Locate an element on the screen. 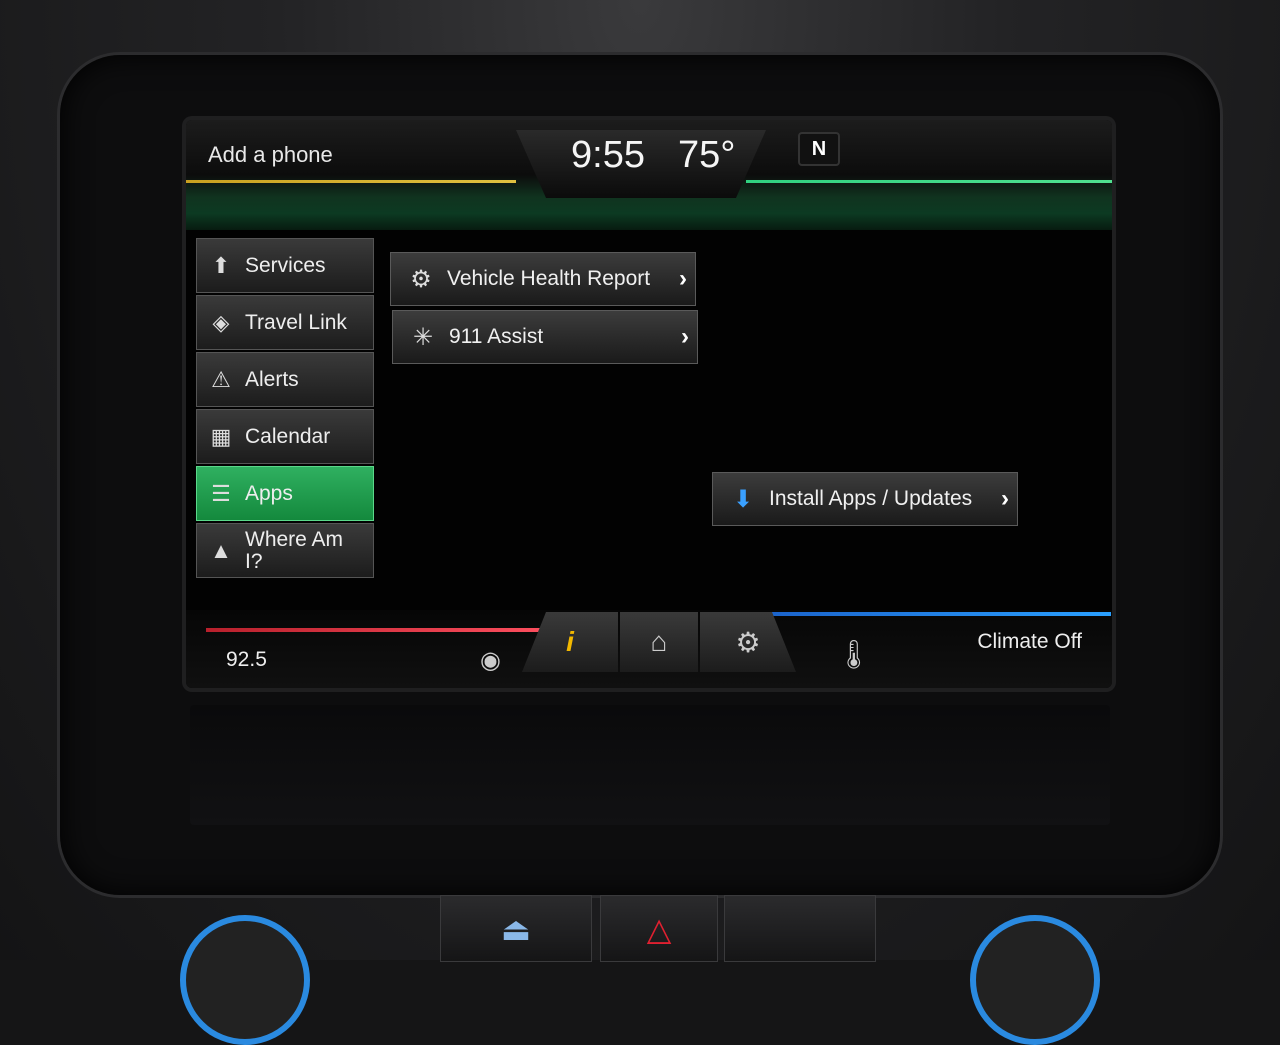  clock-time: 9:55 is located at coordinates (608, 155).